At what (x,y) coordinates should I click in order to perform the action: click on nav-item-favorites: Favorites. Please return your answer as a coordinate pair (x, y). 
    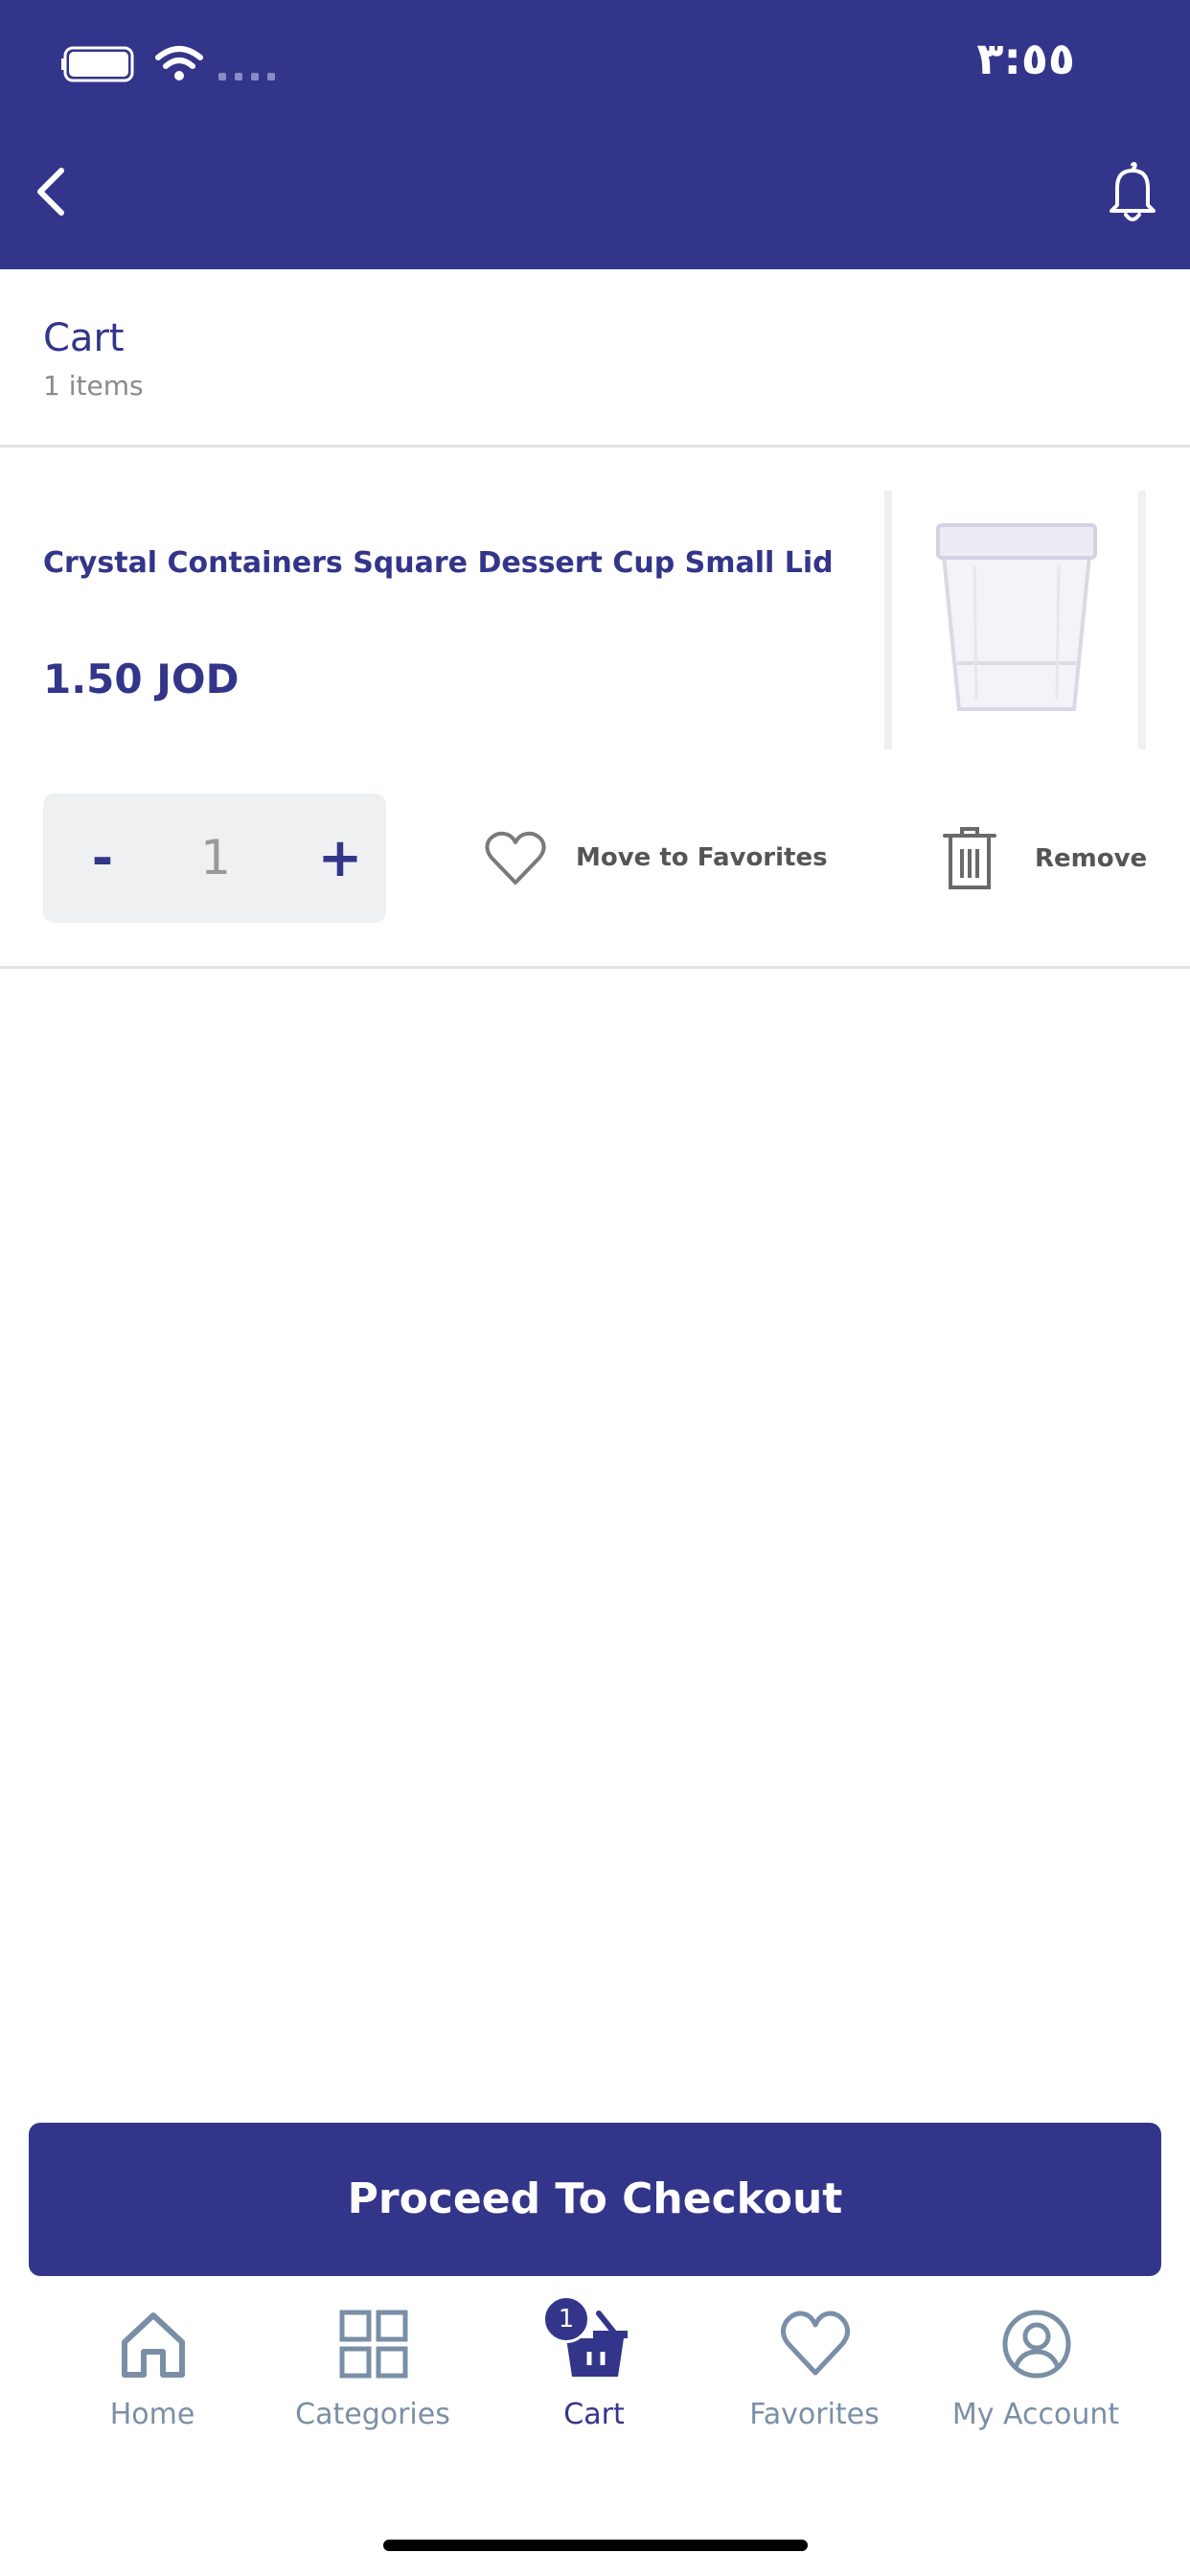
    Looking at the image, I should click on (814, 2381).